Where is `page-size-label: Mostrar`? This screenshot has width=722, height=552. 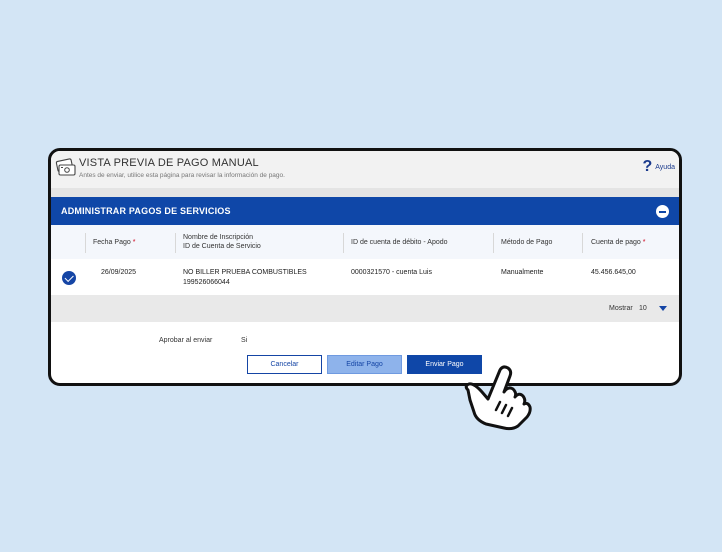
page-size-label: Mostrar is located at coordinates (621, 308).